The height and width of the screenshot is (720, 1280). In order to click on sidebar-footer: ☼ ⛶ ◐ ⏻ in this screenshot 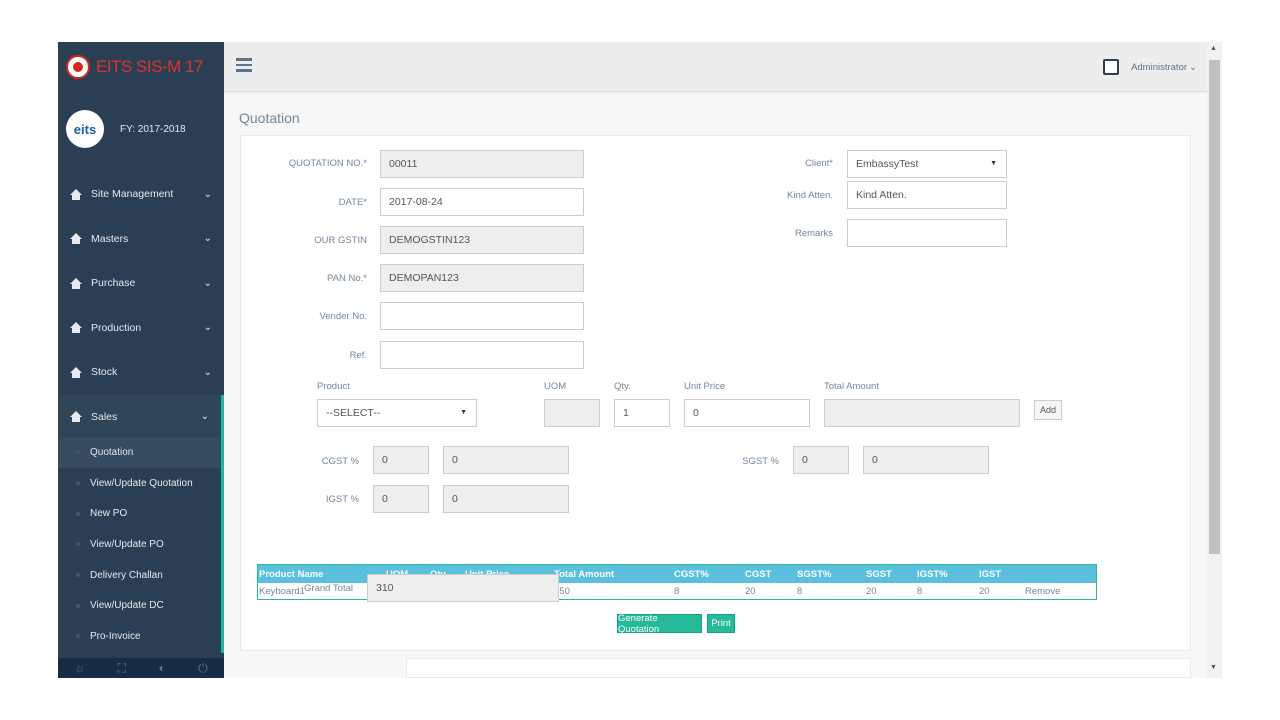, I will do `click(141, 668)`.